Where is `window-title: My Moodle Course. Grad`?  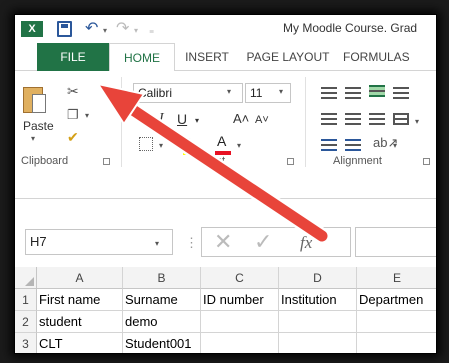 window-title: My Moodle Course. Grad is located at coordinates (350, 28).